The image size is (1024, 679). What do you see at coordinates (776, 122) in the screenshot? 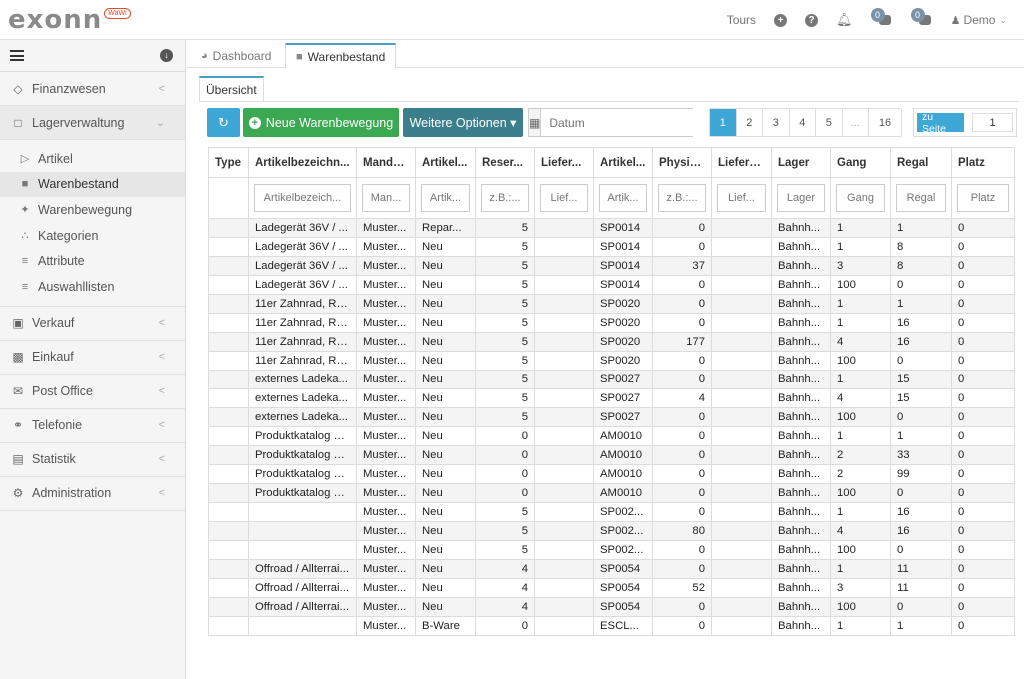
I see `page-button: 3` at bounding box center [776, 122].